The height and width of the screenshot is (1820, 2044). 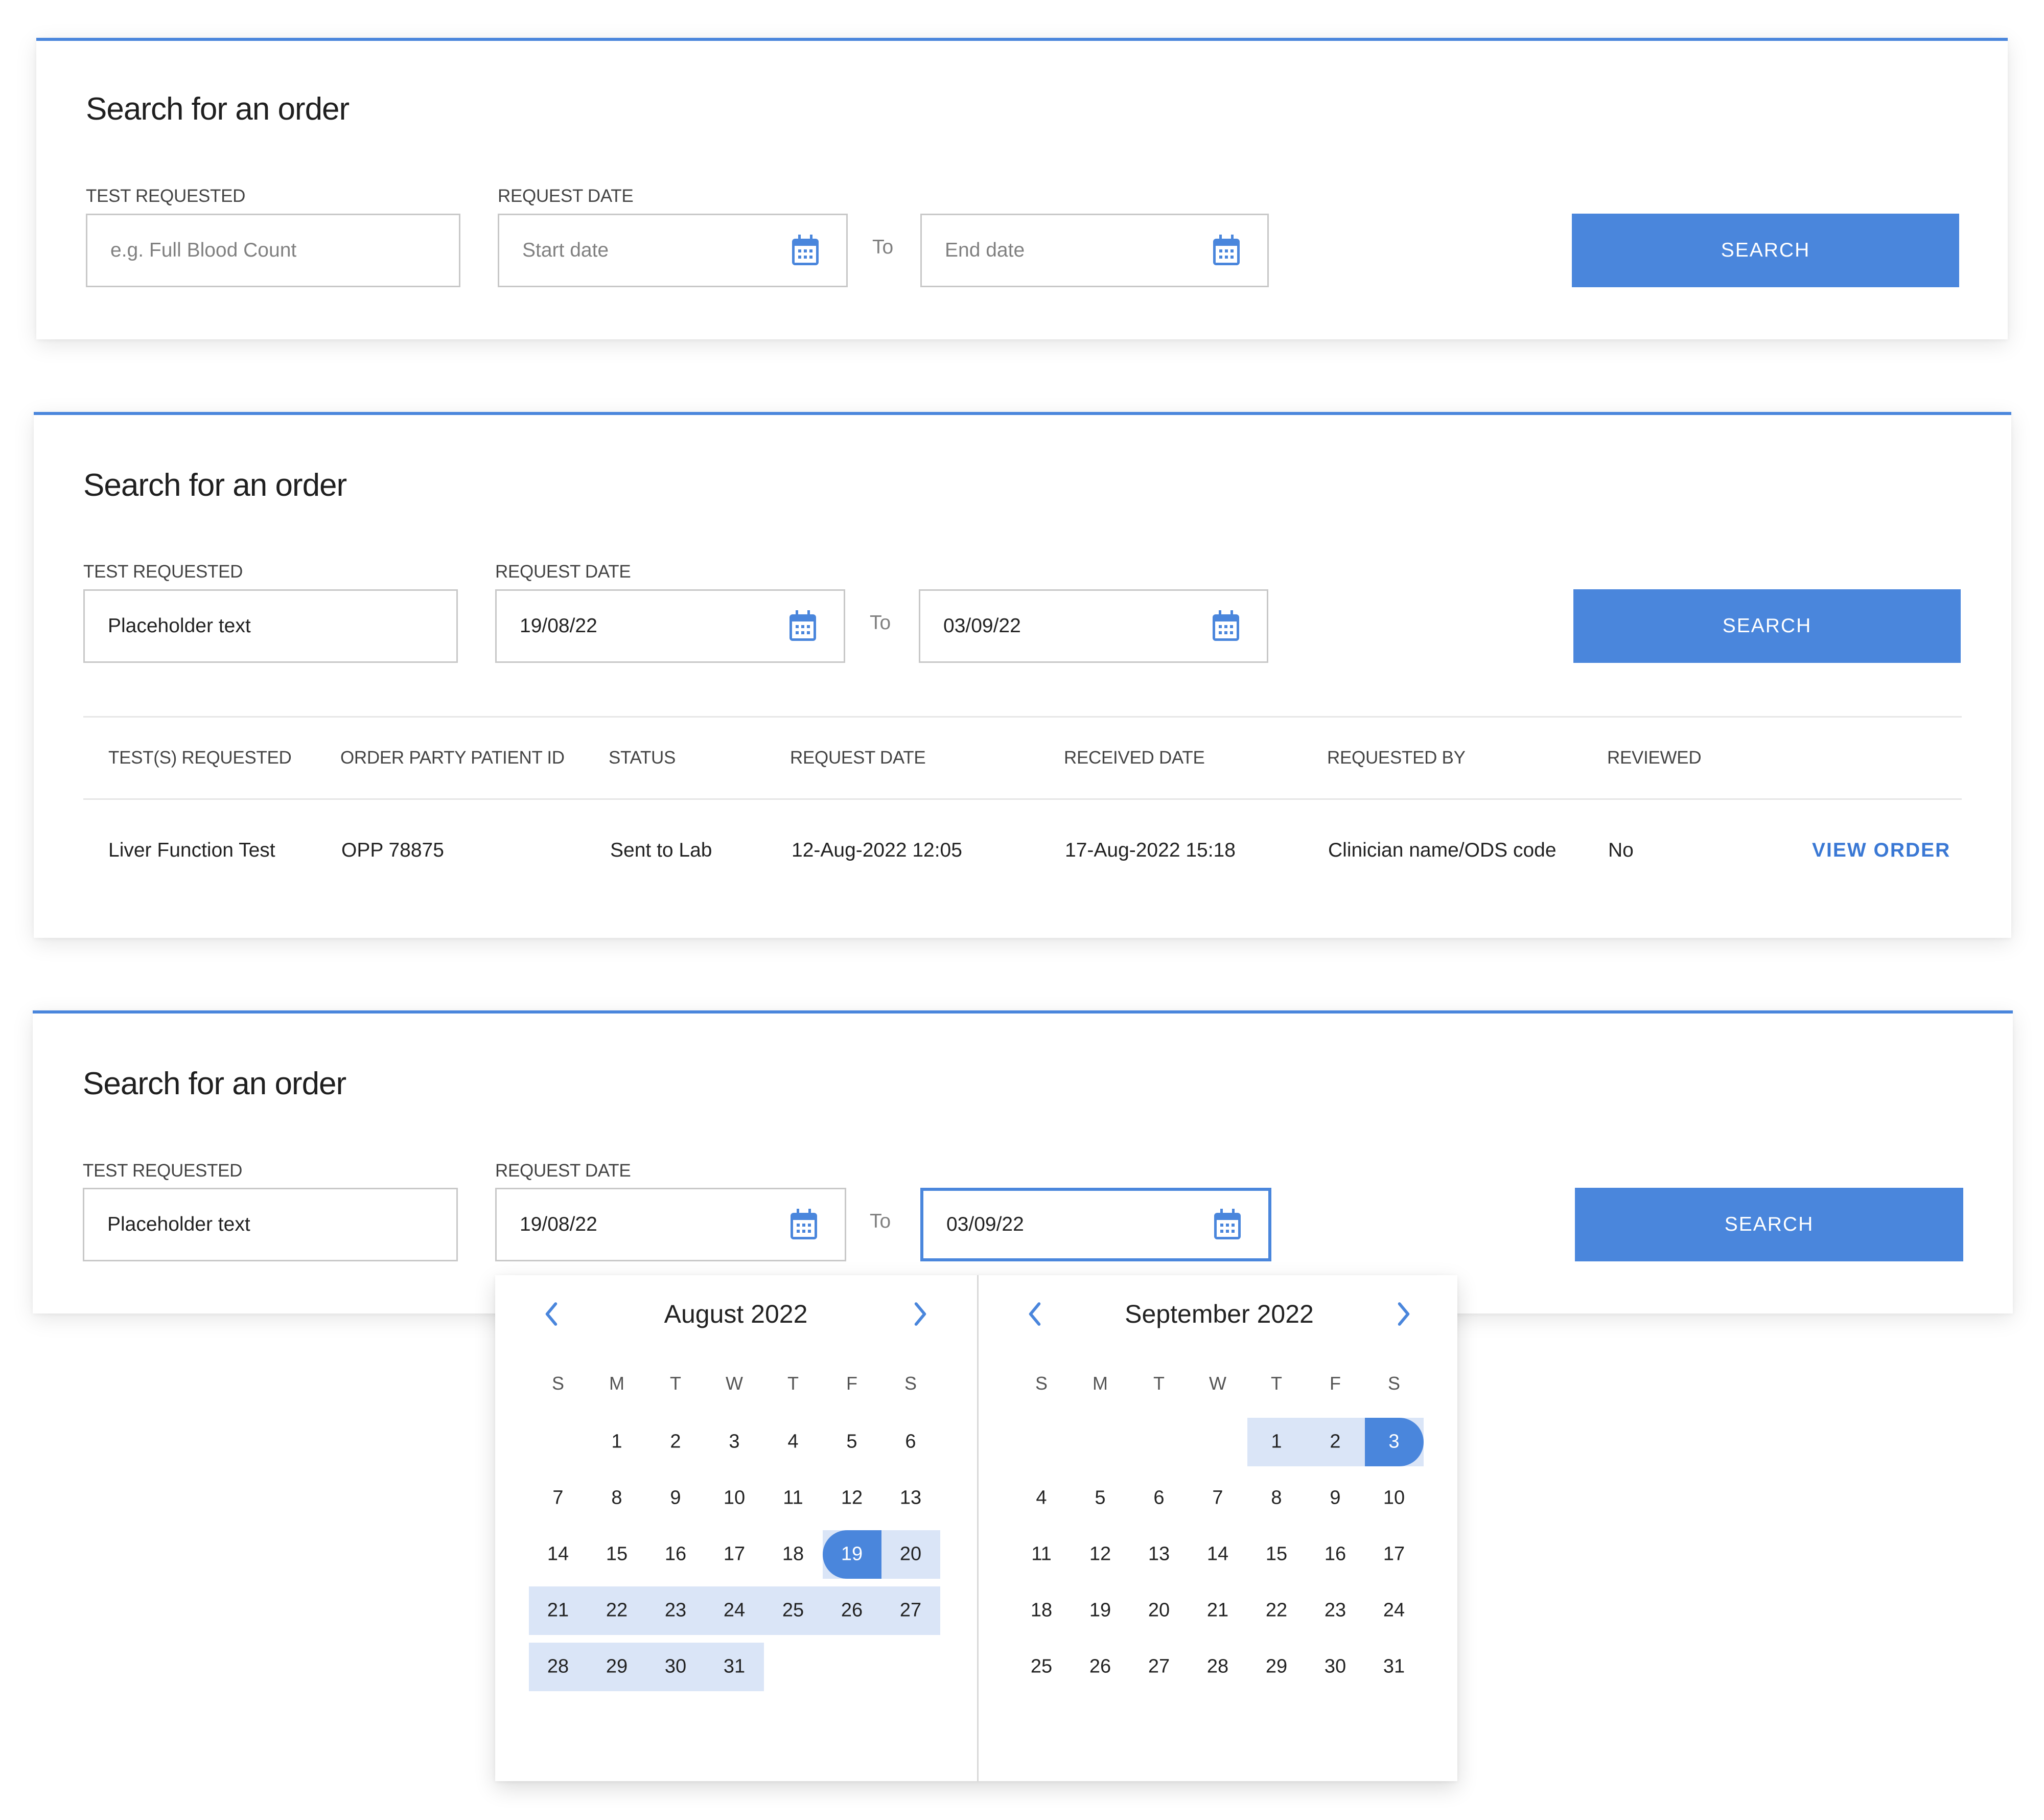 What do you see at coordinates (563, 572) in the screenshot?
I see `request-date-label: REQUEST DATE` at bounding box center [563, 572].